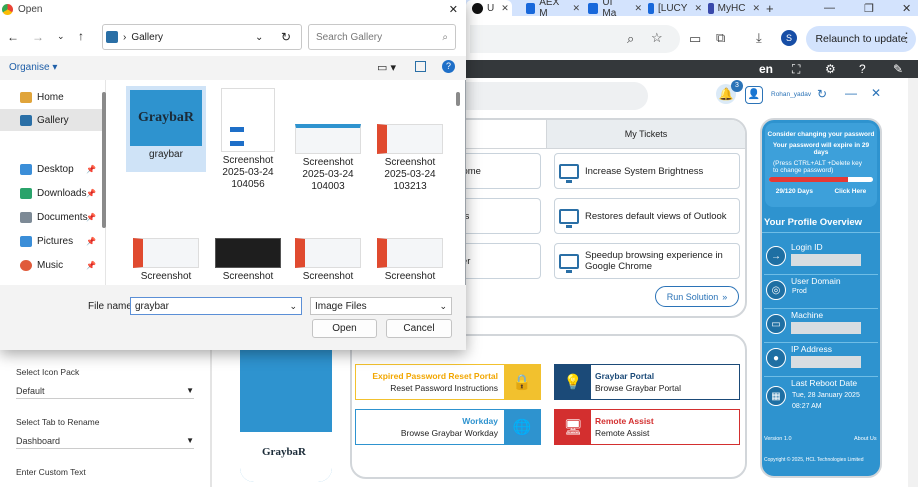 The height and width of the screenshot is (487, 918). I want to click on nav-item-pictures: Pictures 📌, so click(52, 241).